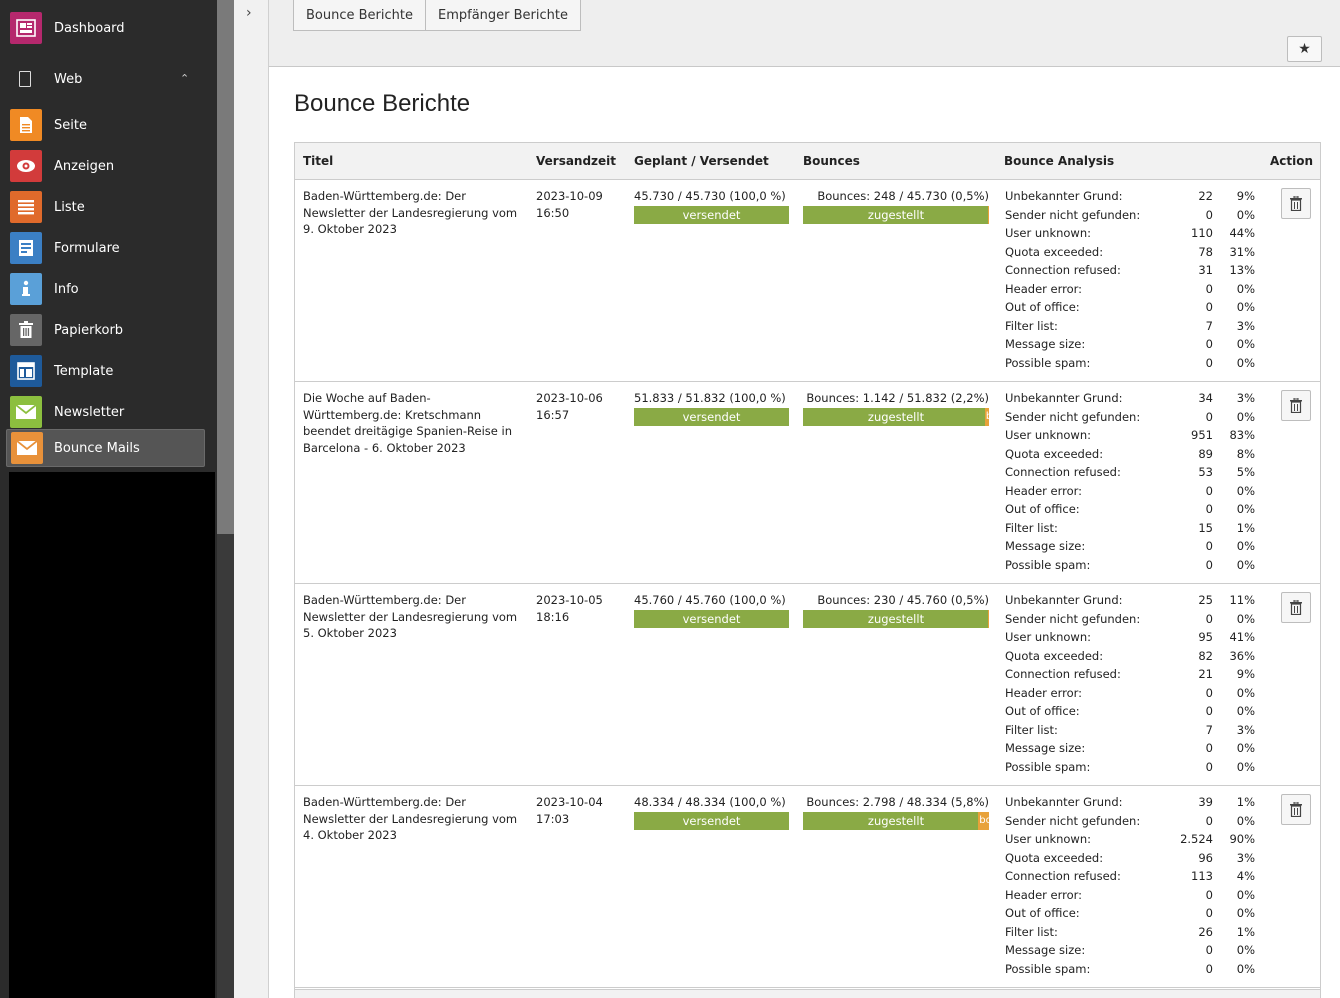  What do you see at coordinates (105, 448) in the screenshot?
I see `sidebar-item-bounce-mails: Bounce Mails` at bounding box center [105, 448].